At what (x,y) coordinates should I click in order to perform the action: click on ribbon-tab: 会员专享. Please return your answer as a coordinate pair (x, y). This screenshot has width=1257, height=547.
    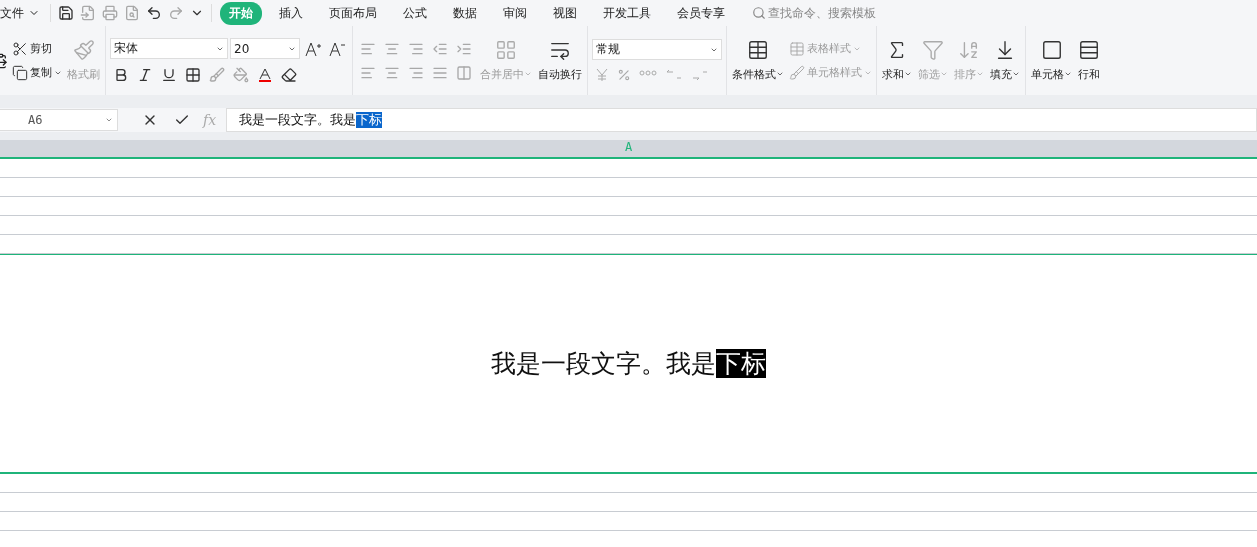
    Looking at the image, I should click on (701, 13).